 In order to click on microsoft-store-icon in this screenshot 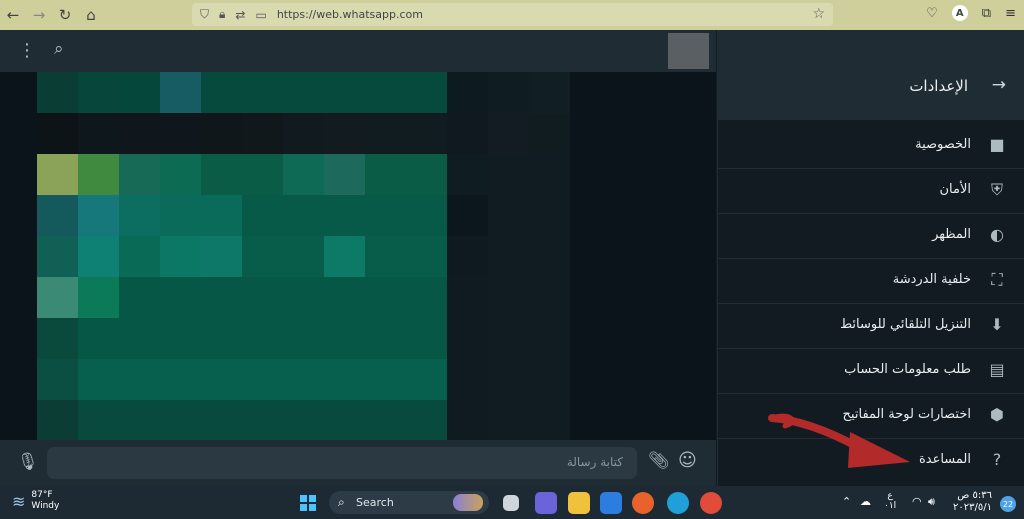, I will do `click(611, 503)`.